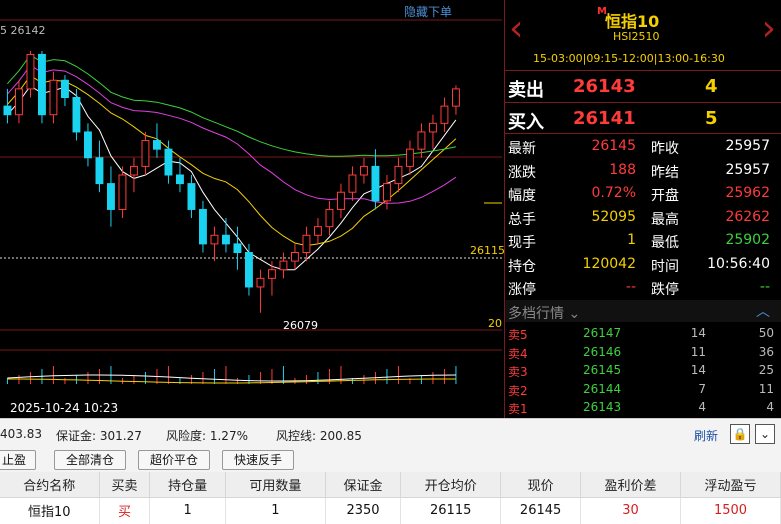 This screenshot has height=524, width=781. Describe the element at coordinates (643, 171) in the screenshot. I see `quote-row: 涨跌 188 昨结 25957` at that location.